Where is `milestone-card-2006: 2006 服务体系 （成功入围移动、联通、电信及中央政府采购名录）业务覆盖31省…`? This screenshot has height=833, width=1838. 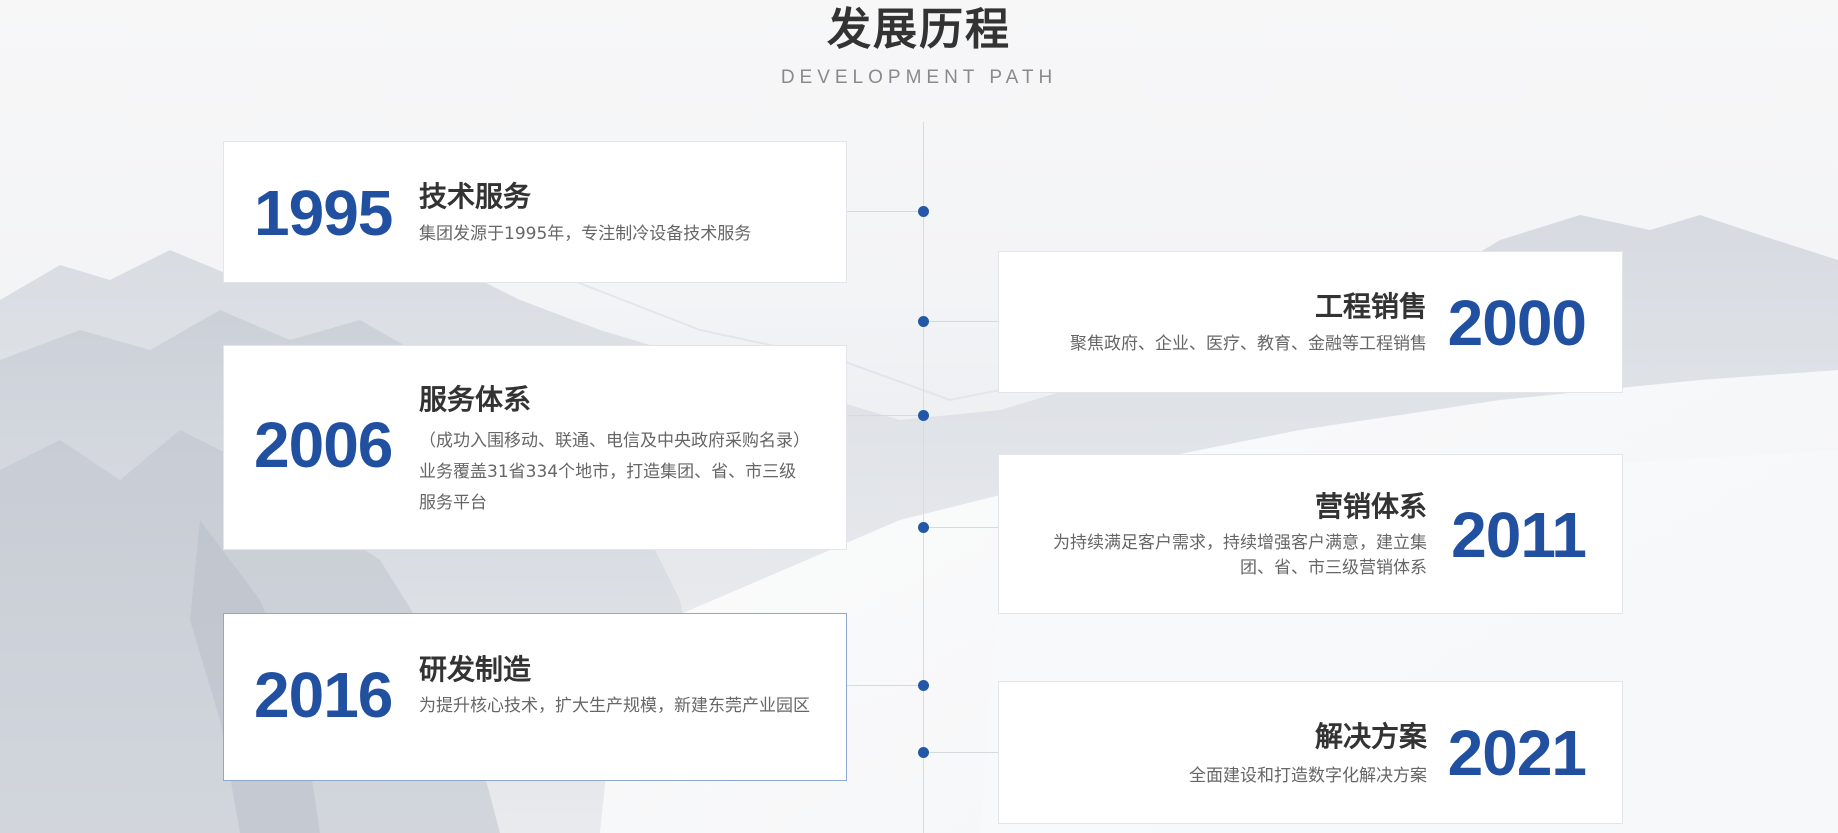 milestone-card-2006: 2006 服务体系 （成功入围移动、联通、电信及中央政府采购名录）业务覆盖31省… is located at coordinates (535, 447).